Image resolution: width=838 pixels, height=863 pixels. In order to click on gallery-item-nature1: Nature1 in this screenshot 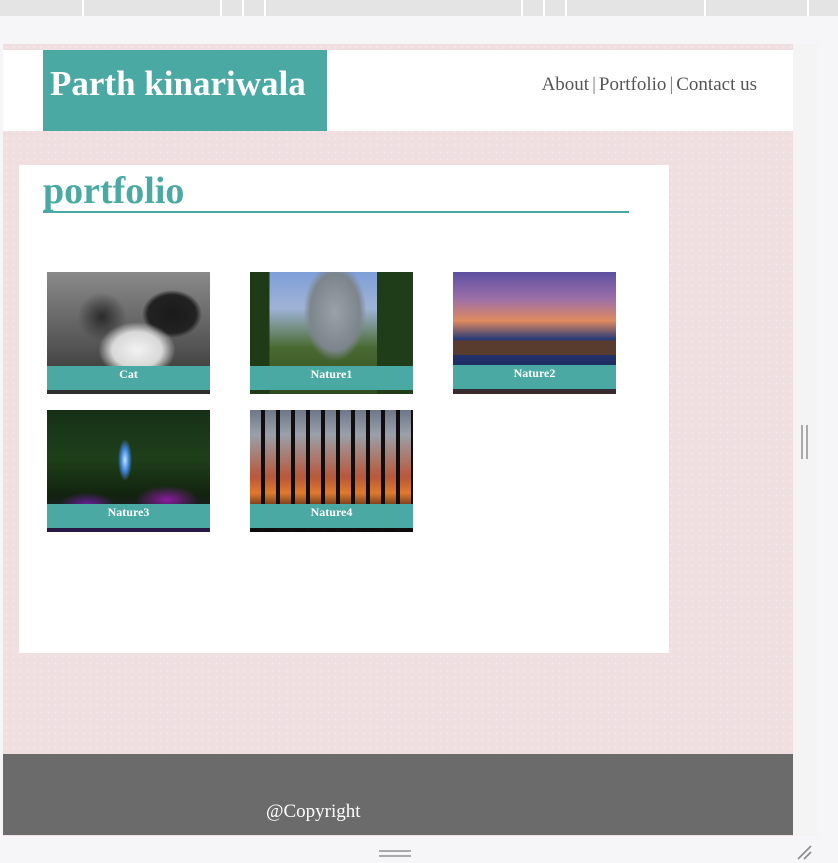, I will do `click(331, 333)`.